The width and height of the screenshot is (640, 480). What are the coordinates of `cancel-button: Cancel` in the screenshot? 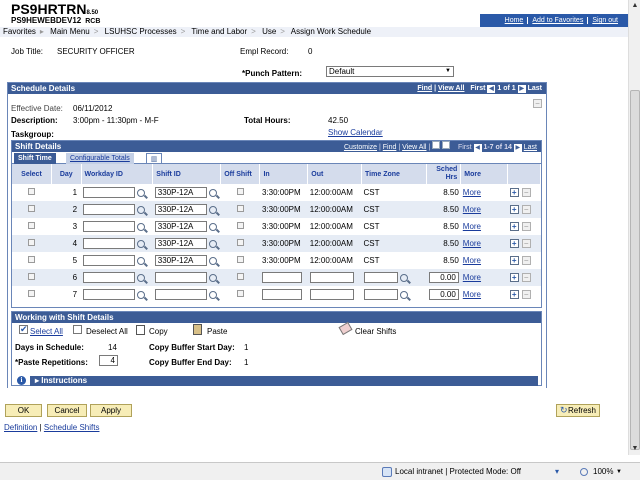 It's located at (67, 410).